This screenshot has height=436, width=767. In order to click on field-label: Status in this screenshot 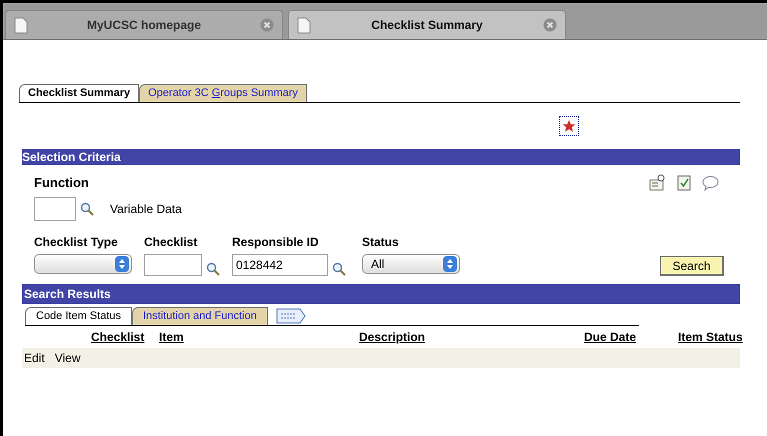, I will do `click(381, 242)`.